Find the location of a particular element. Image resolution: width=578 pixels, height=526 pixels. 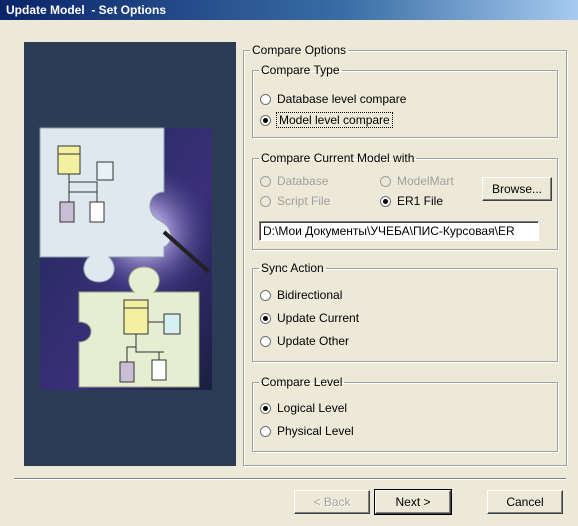

radio-bidirectional: Bidirectional is located at coordinates (301, 295).